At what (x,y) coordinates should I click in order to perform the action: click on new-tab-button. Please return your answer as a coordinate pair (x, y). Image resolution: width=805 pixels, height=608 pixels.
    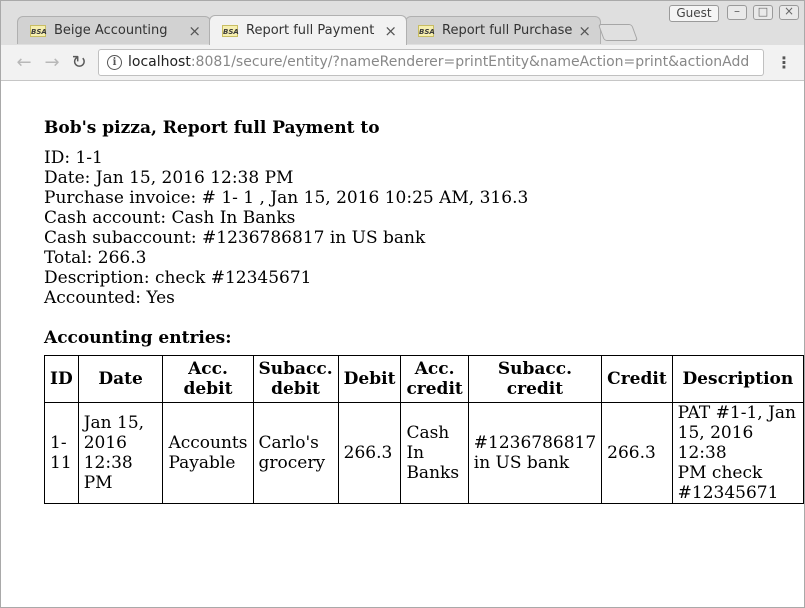
    Looking at the image, I should click on (618, 32).